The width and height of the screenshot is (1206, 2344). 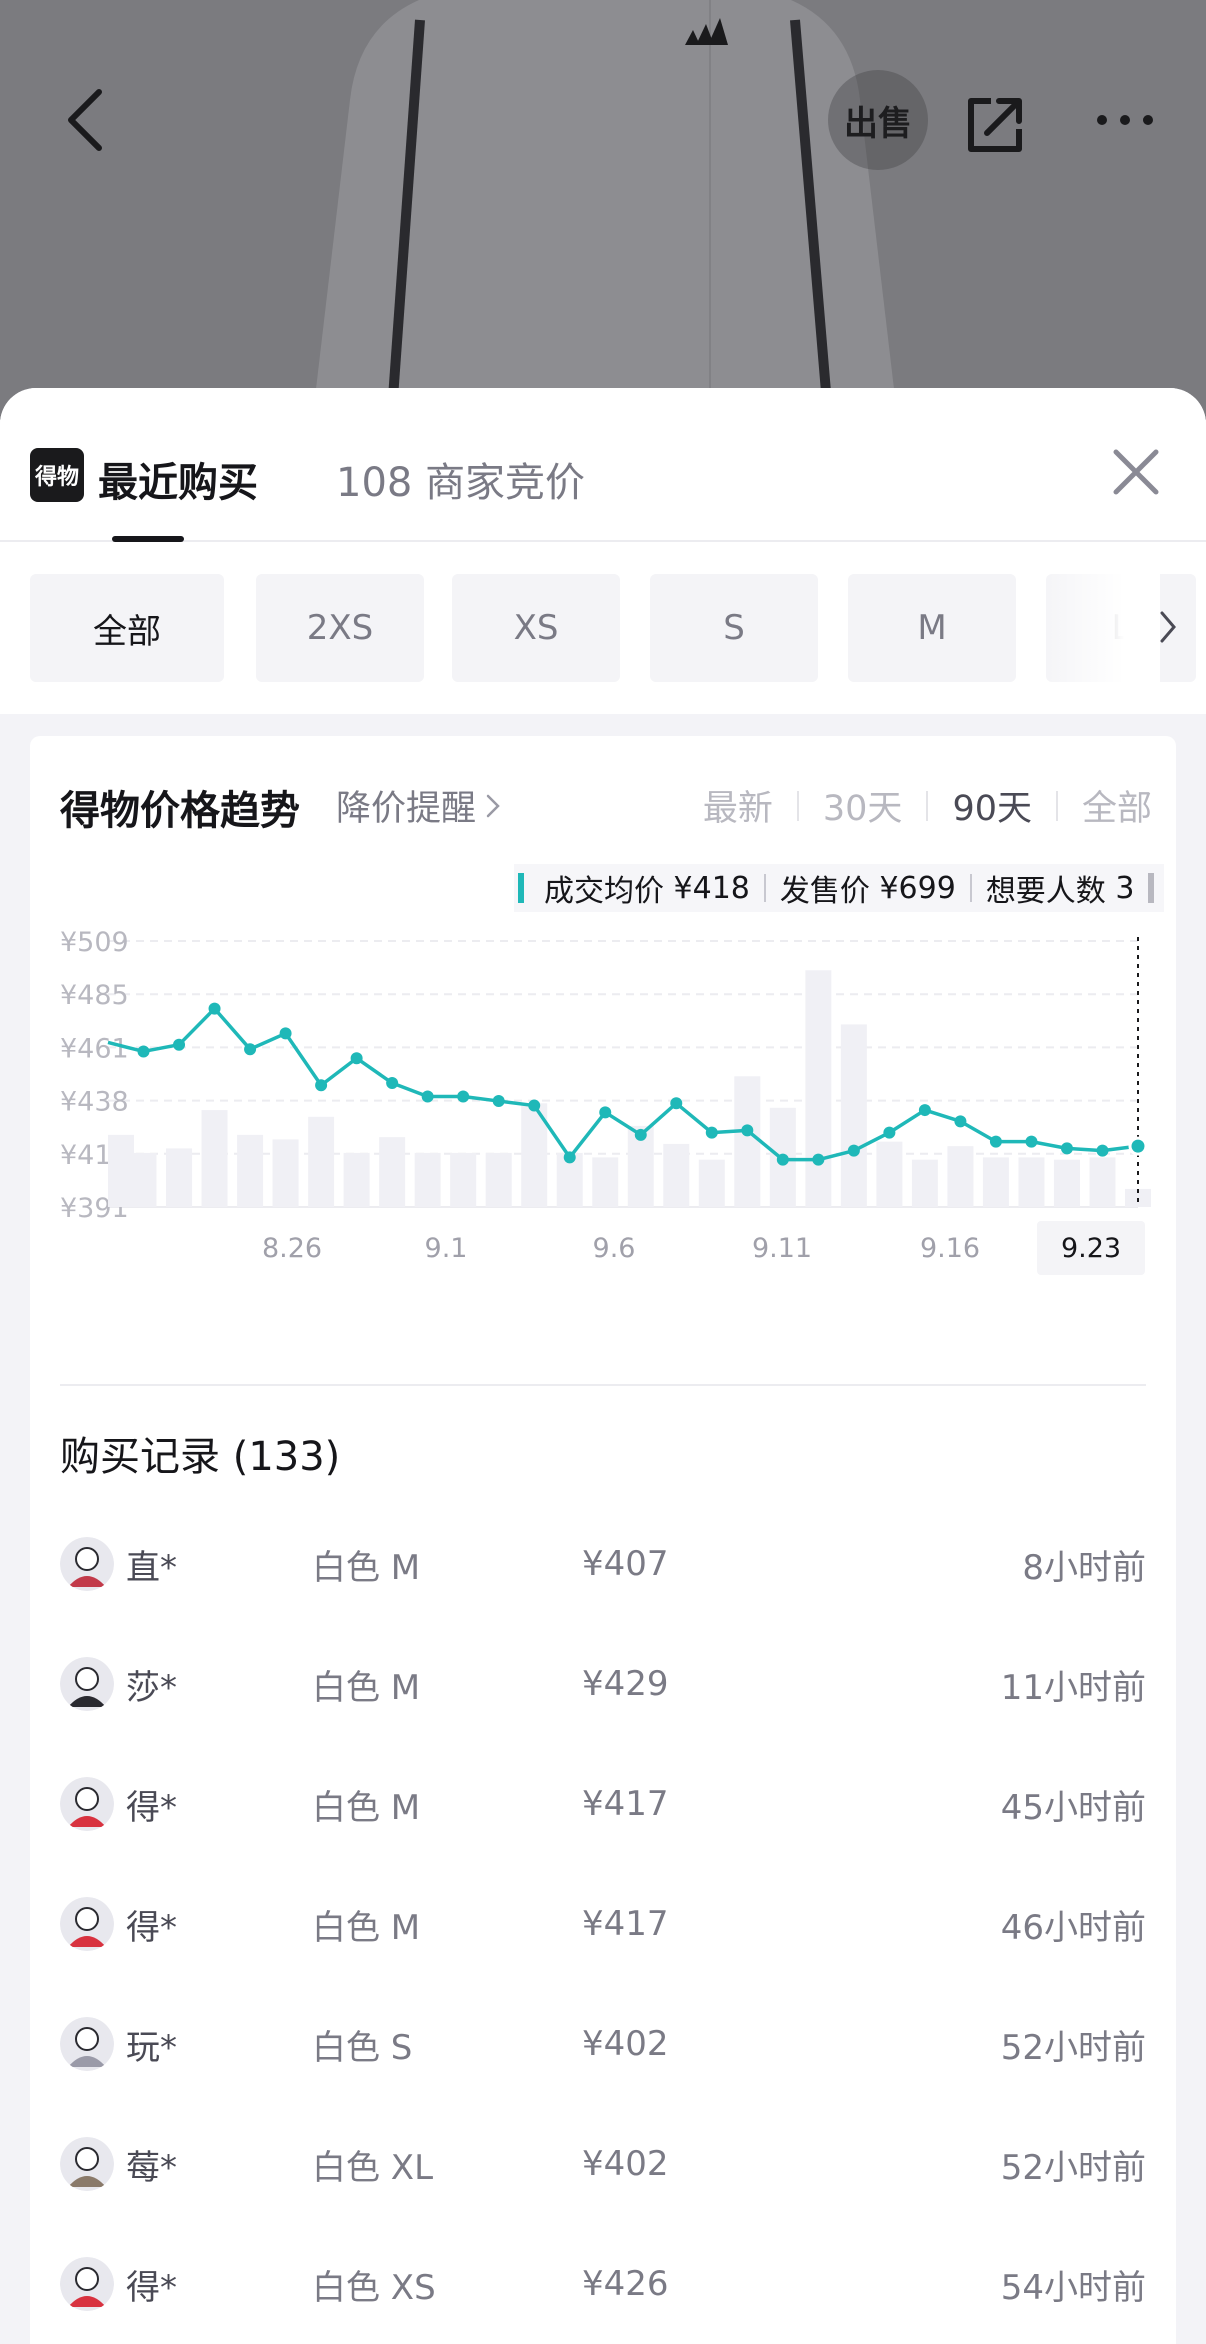 I want to click on range-30d: 30天, so click(x=863, y=805).